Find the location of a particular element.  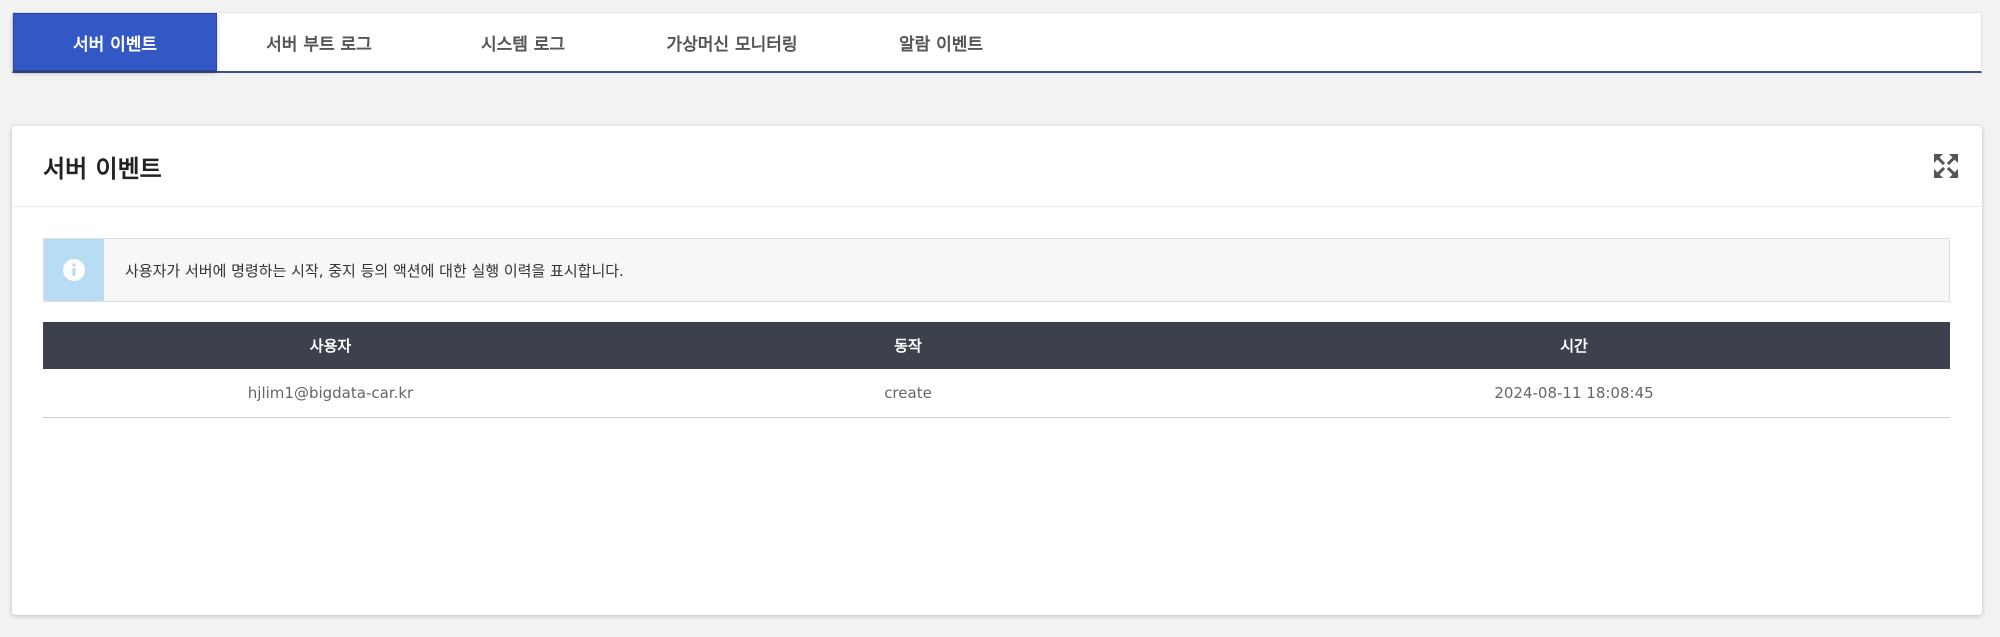

tab-vm-monitoring: 가상머신 모니터링 is located at coordinates (732, 42).